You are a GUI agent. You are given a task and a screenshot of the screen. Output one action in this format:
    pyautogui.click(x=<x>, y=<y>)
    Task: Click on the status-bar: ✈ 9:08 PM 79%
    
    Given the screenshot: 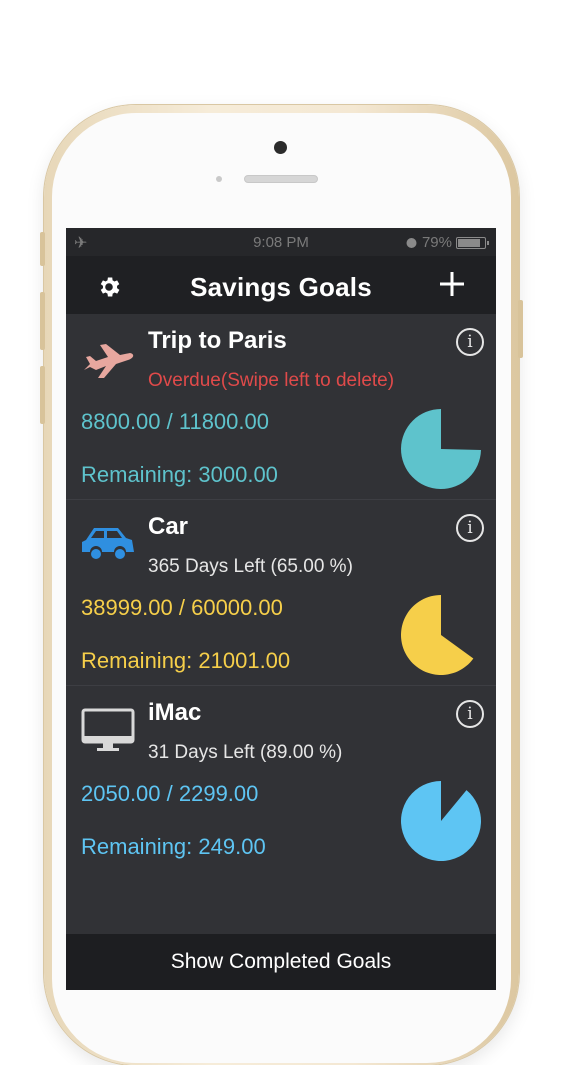 What is the action you would take?
    pyautogui.click(x=281, y=242)
    